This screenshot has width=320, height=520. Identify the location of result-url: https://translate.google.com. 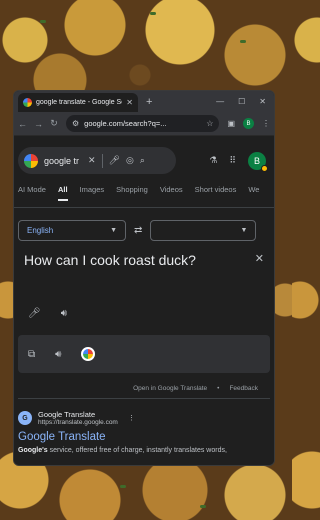
(78, 422).